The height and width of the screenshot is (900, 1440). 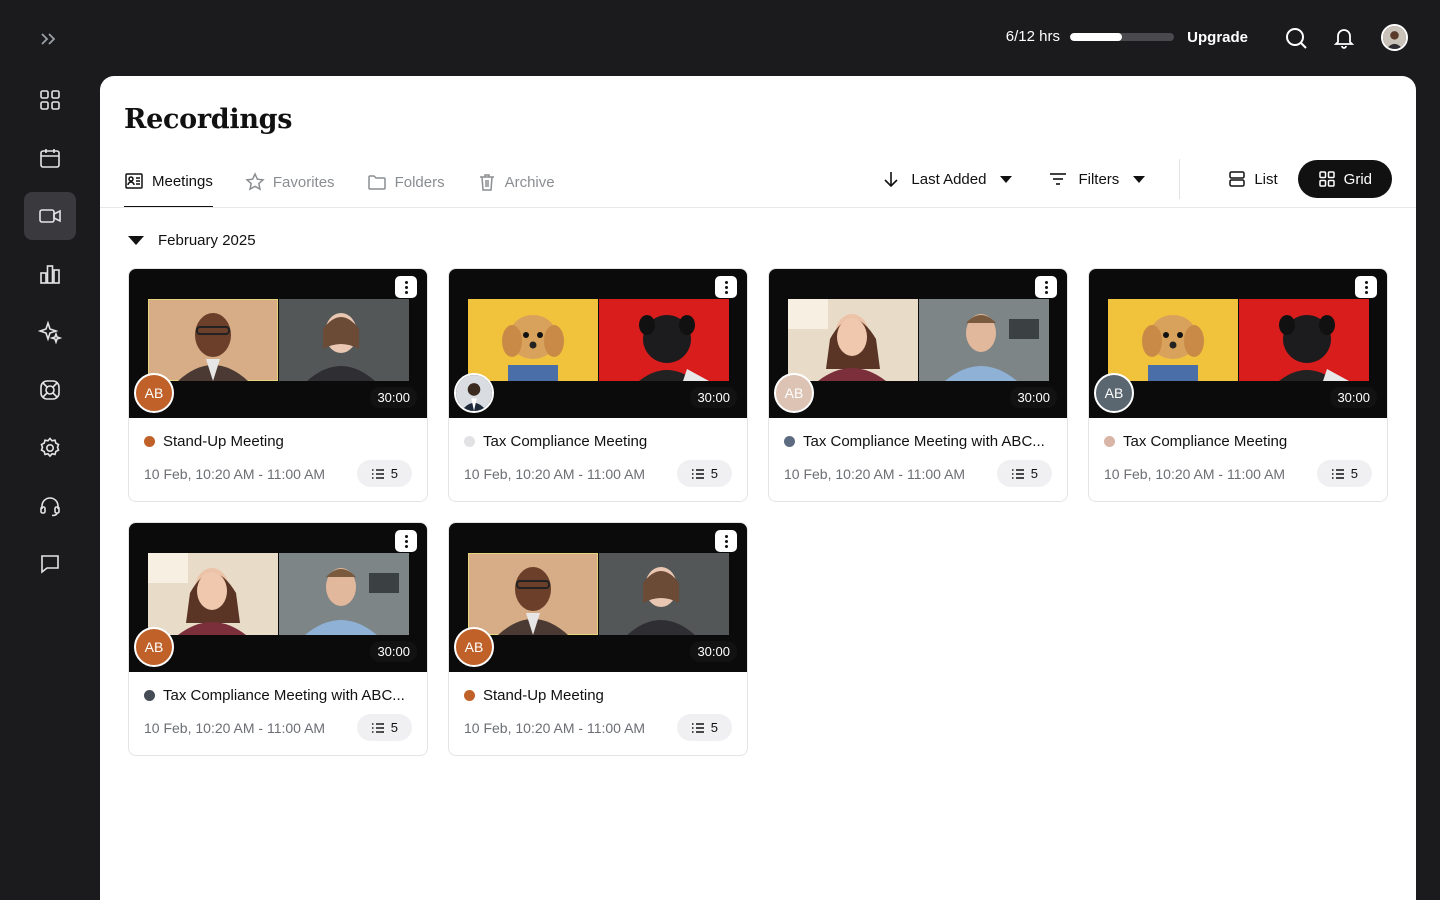 I want to click on list-view-button: List, so click(x=1252, y=179).